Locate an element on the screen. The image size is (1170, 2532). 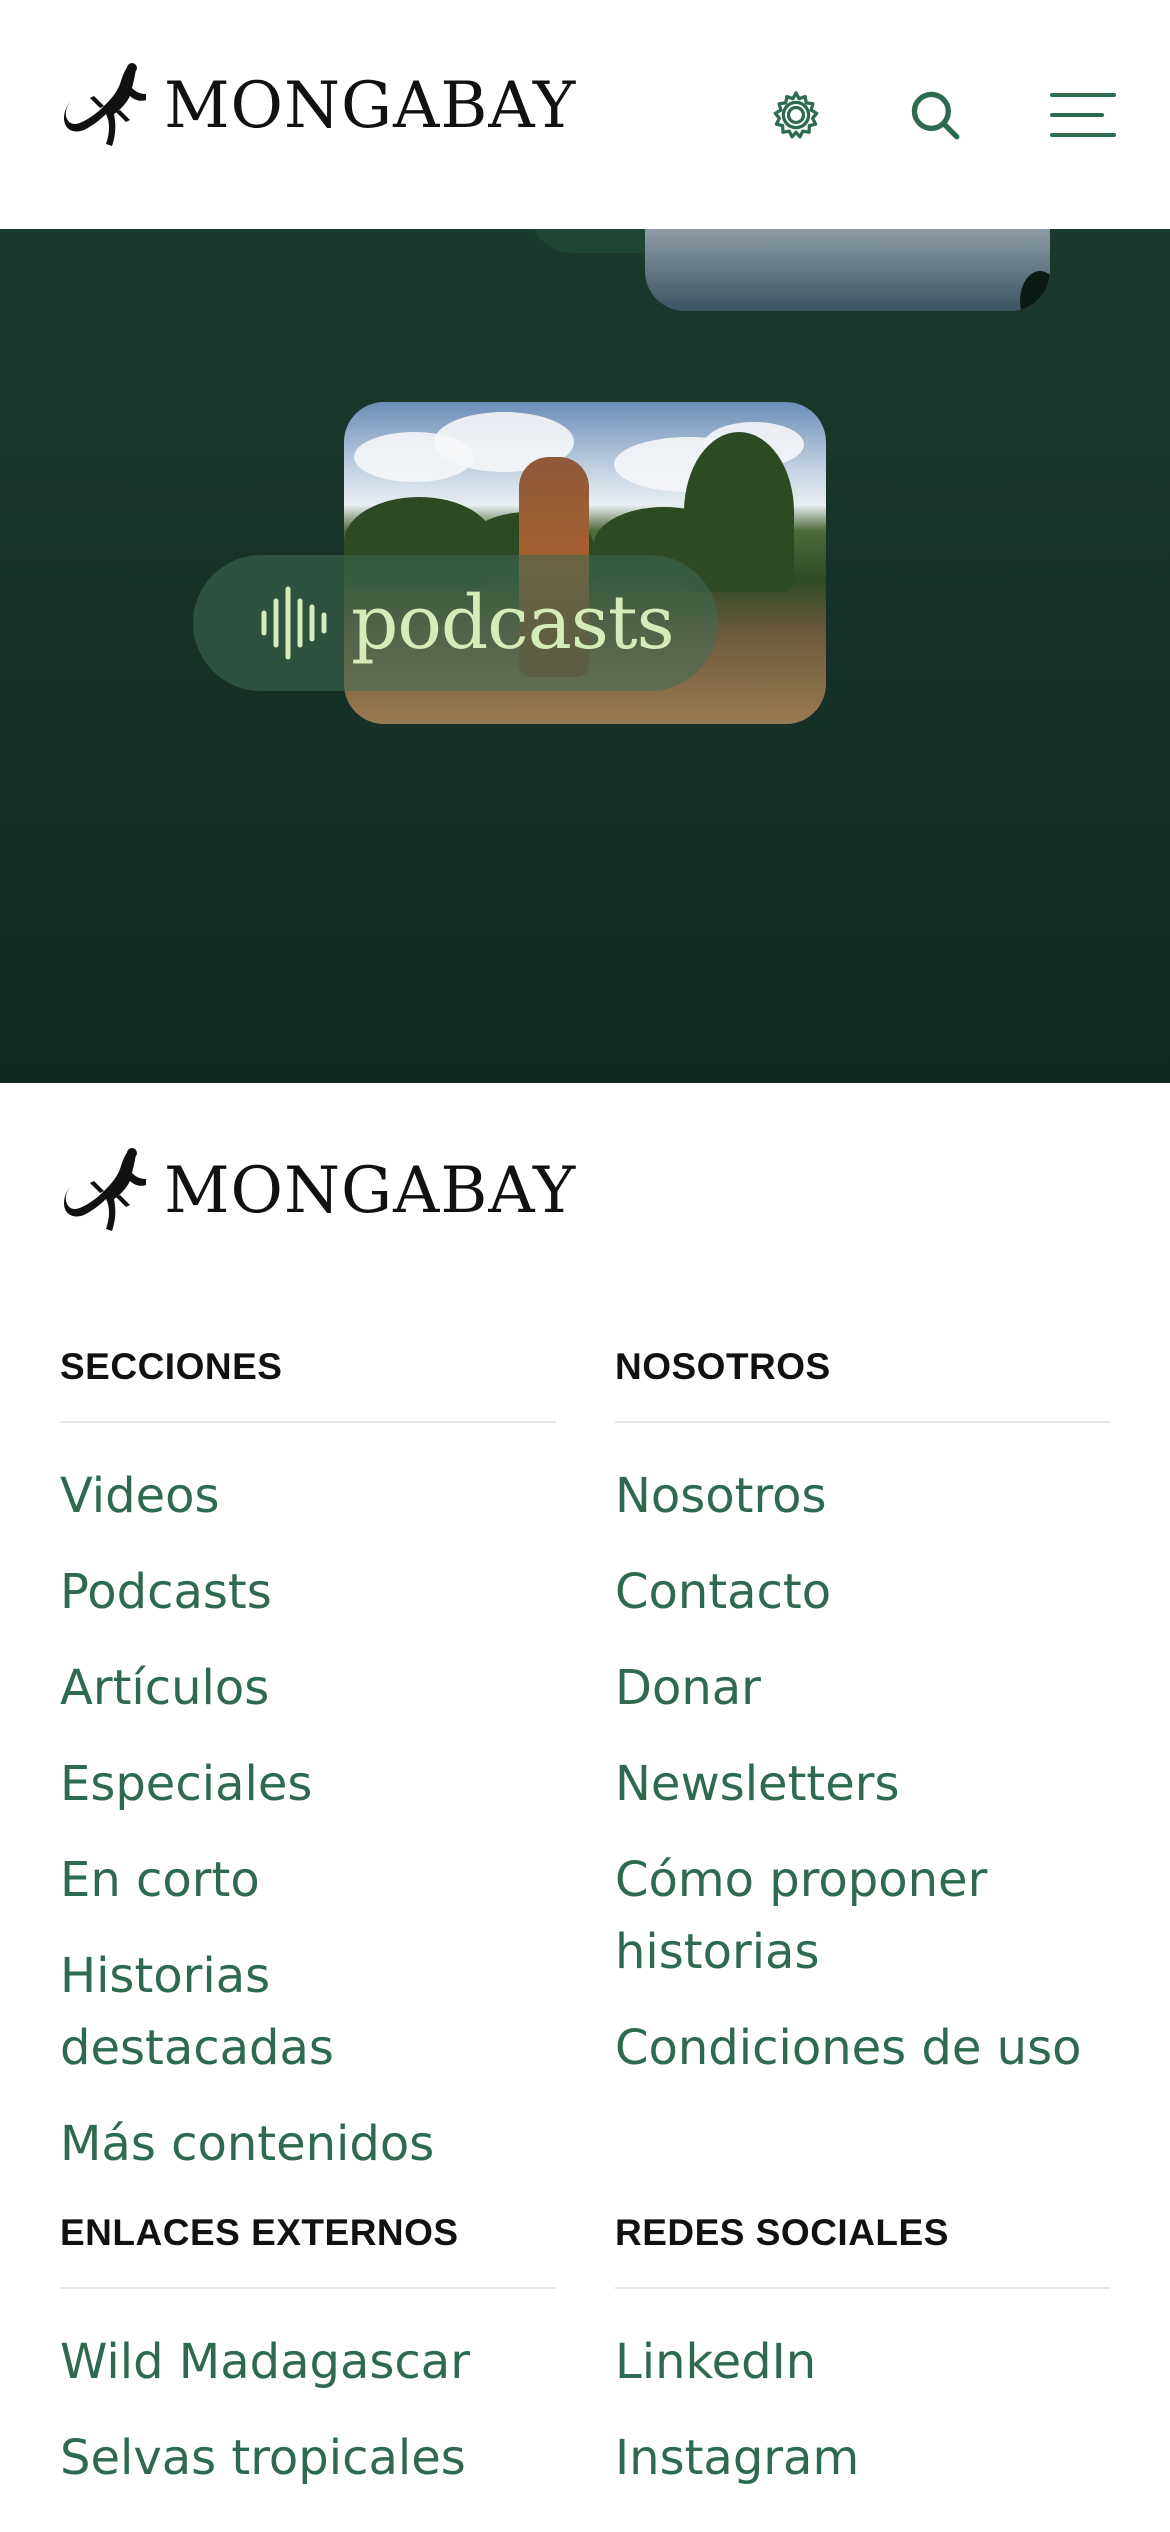
podcasts-pill-label: podcasts is located at coordinates (513, 623).